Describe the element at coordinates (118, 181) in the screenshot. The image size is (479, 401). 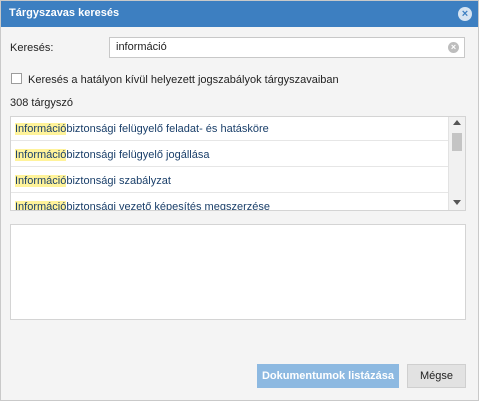
I see `list-item-text: biztonsági szabályzat` at that location.